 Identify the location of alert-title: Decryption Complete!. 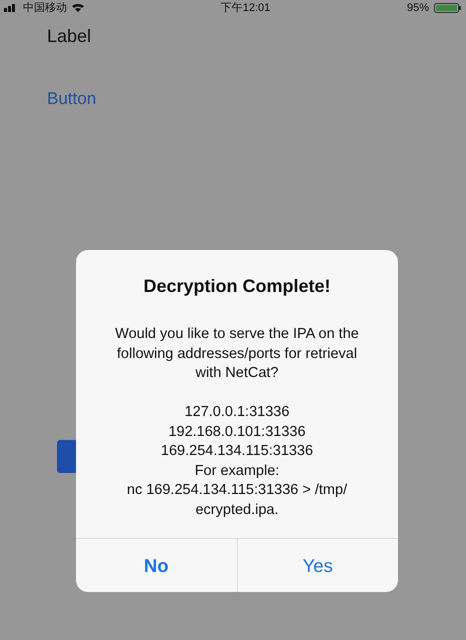
(237, 286).